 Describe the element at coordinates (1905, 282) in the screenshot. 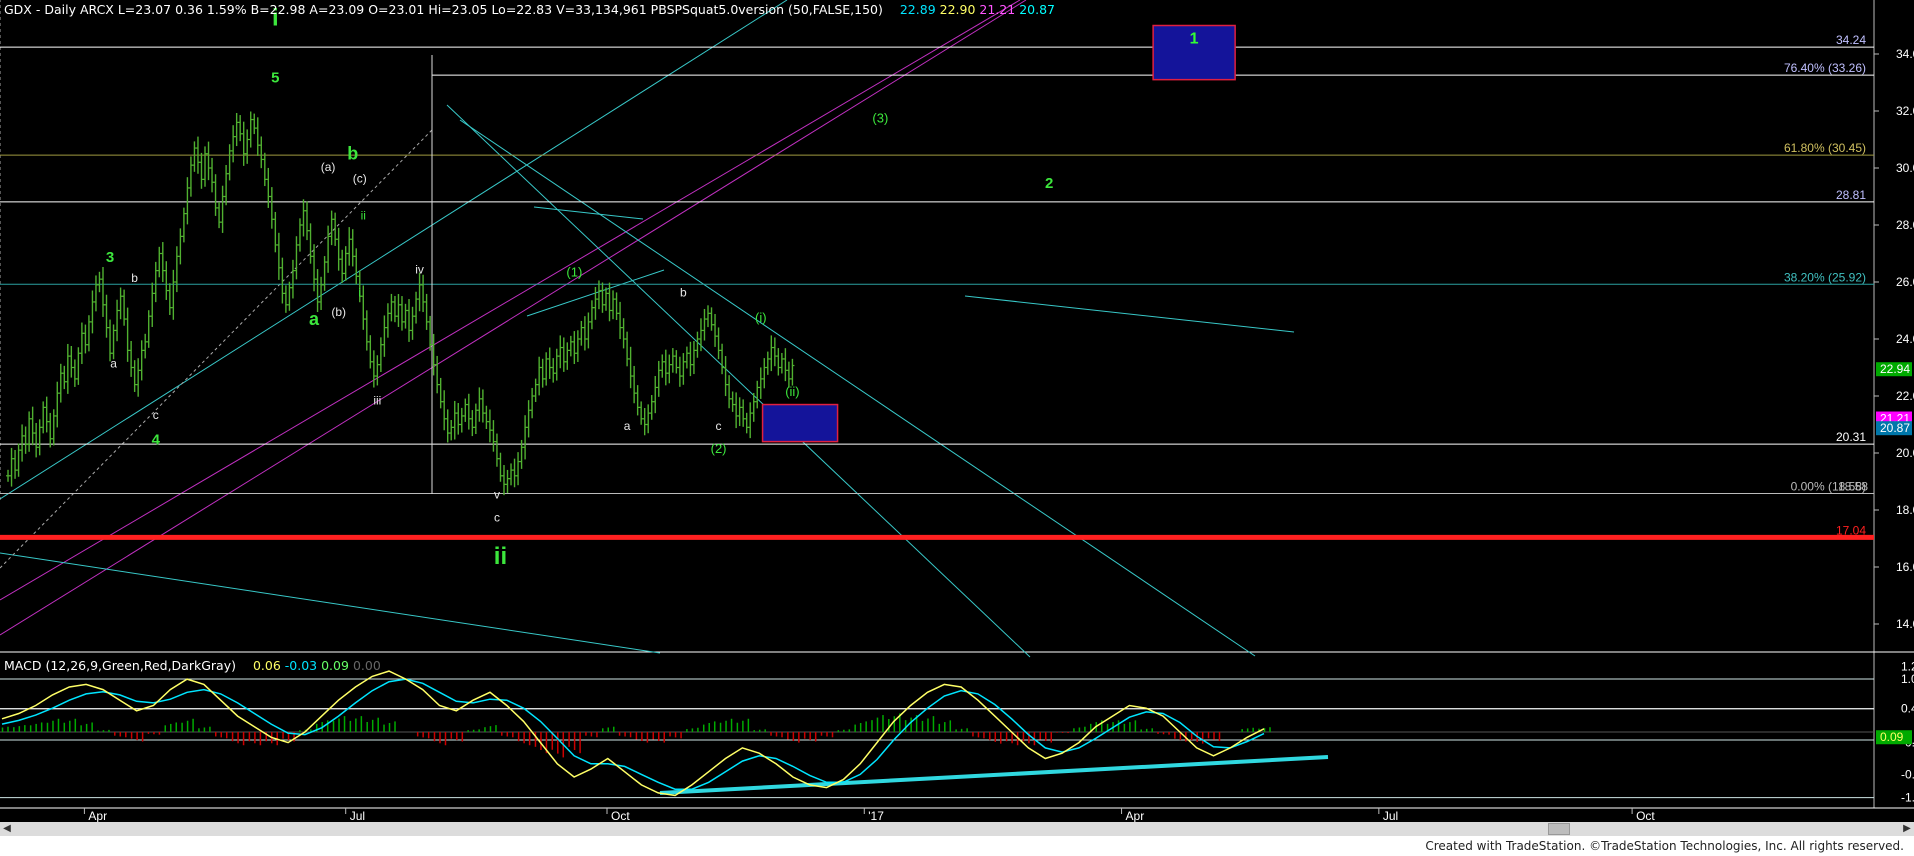

I see `y-tick-label: 26.00` at that location.